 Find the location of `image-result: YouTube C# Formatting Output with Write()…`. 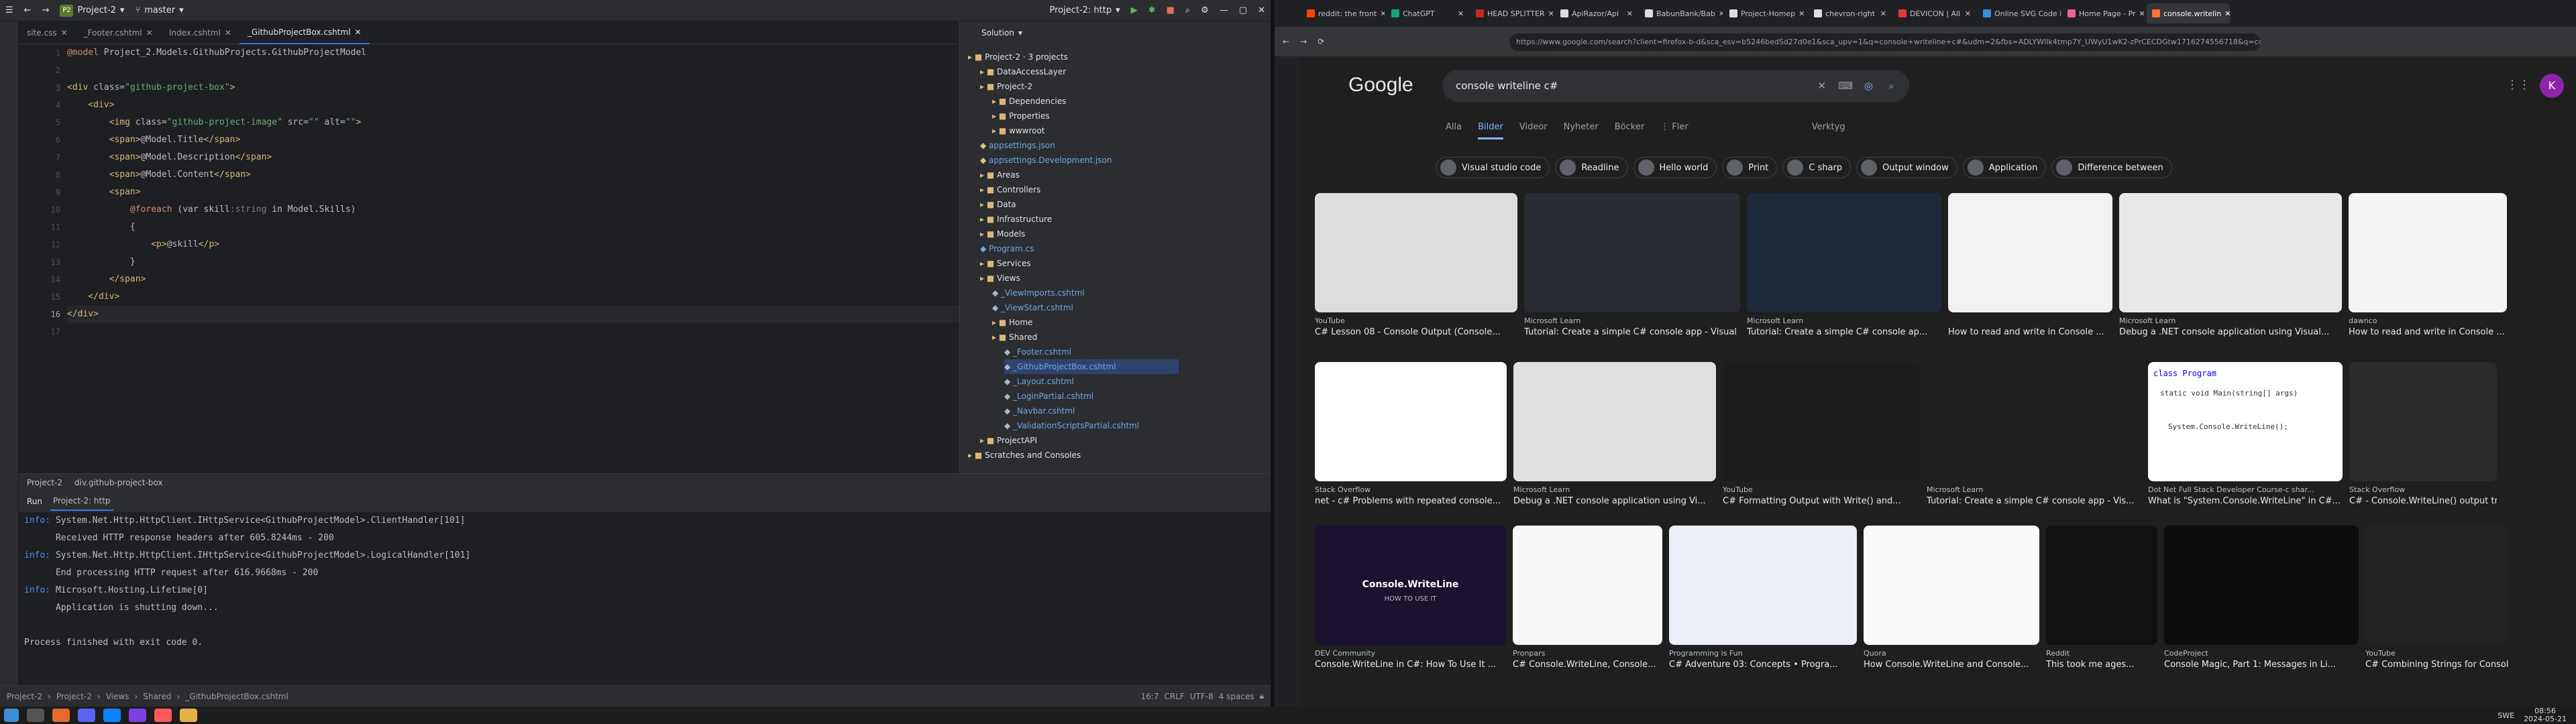

image-result: YouTube C# Formatting Output with Write()… is located at coordinates (1821, 435).